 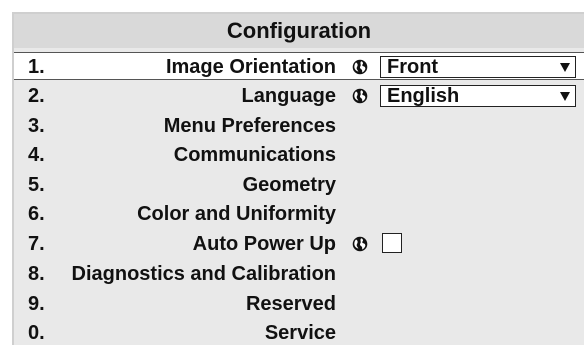 I want to click on menu-item-diagnostics-and-calibration: 8. Diagnostics and Calibration, so click(x=299, y=274).